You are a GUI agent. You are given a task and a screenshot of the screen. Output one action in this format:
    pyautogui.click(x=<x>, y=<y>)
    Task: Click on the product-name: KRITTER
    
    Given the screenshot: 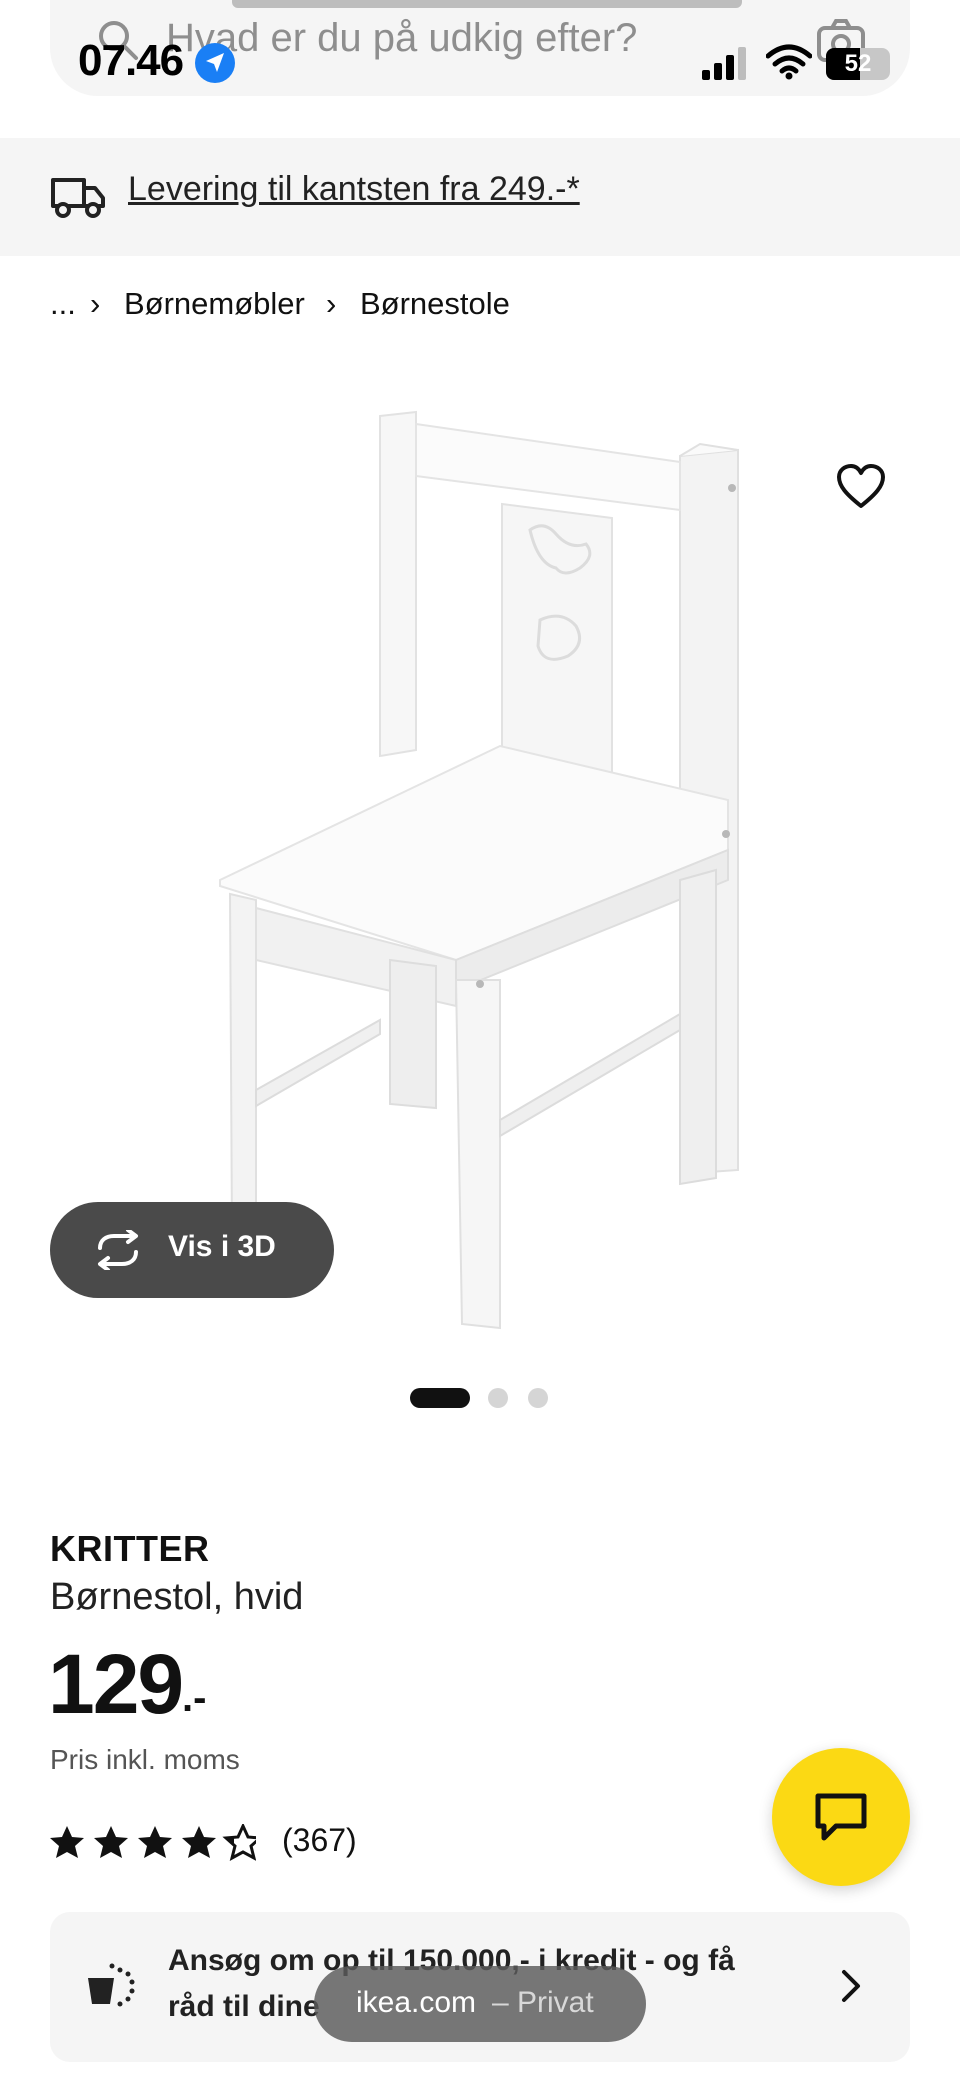 What is the action you would take?
    pyautogui.click(x=130, y=1548)
    